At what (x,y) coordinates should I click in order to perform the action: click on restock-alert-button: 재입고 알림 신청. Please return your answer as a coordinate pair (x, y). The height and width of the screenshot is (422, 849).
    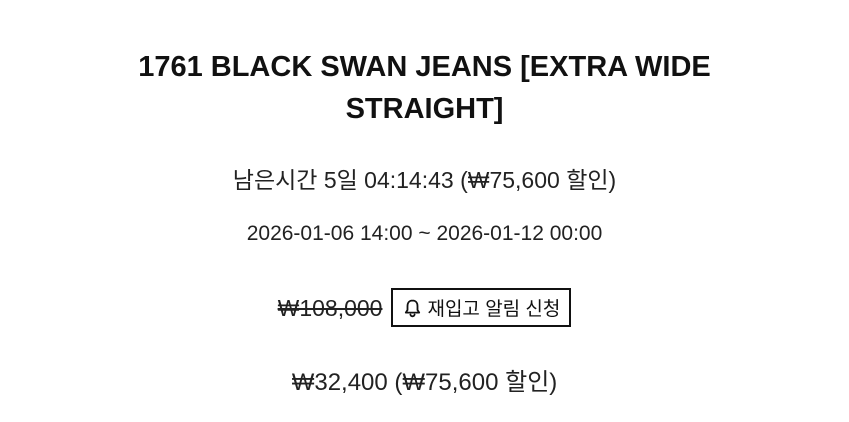
    Looking at the image, I should click on (481, 307).